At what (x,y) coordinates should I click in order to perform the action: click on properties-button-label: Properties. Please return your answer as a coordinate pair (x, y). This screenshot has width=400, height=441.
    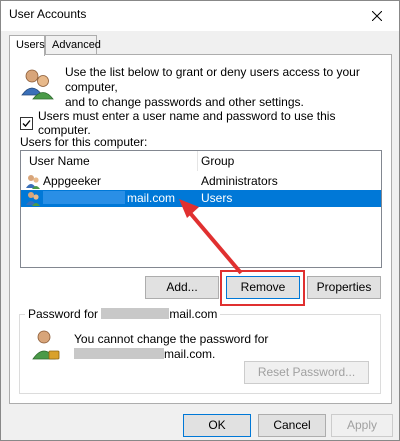
    Looking at the image, I should click on (344, 287).